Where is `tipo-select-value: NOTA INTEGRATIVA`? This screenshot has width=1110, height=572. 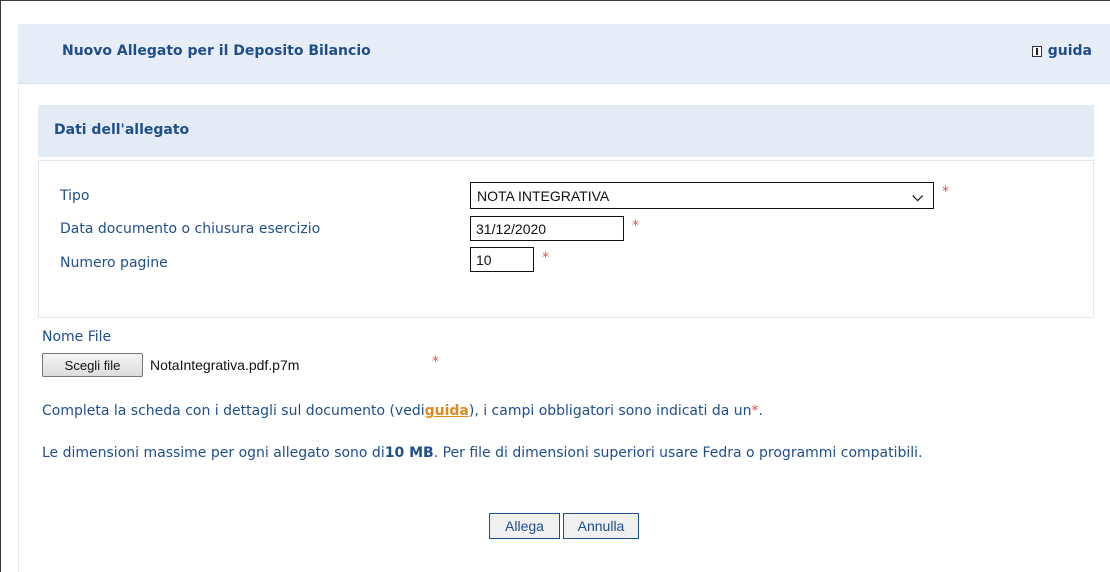 tipo-select-value: NOTA INTEGRATIVA is located at coordinates (543, 195).